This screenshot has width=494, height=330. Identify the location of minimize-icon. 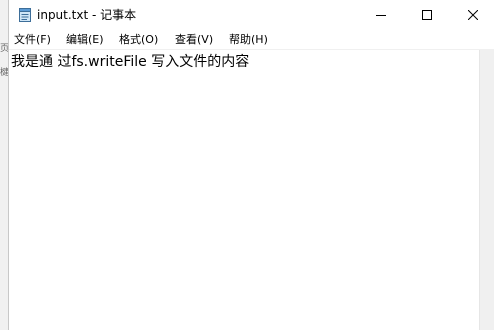
(381, 15).